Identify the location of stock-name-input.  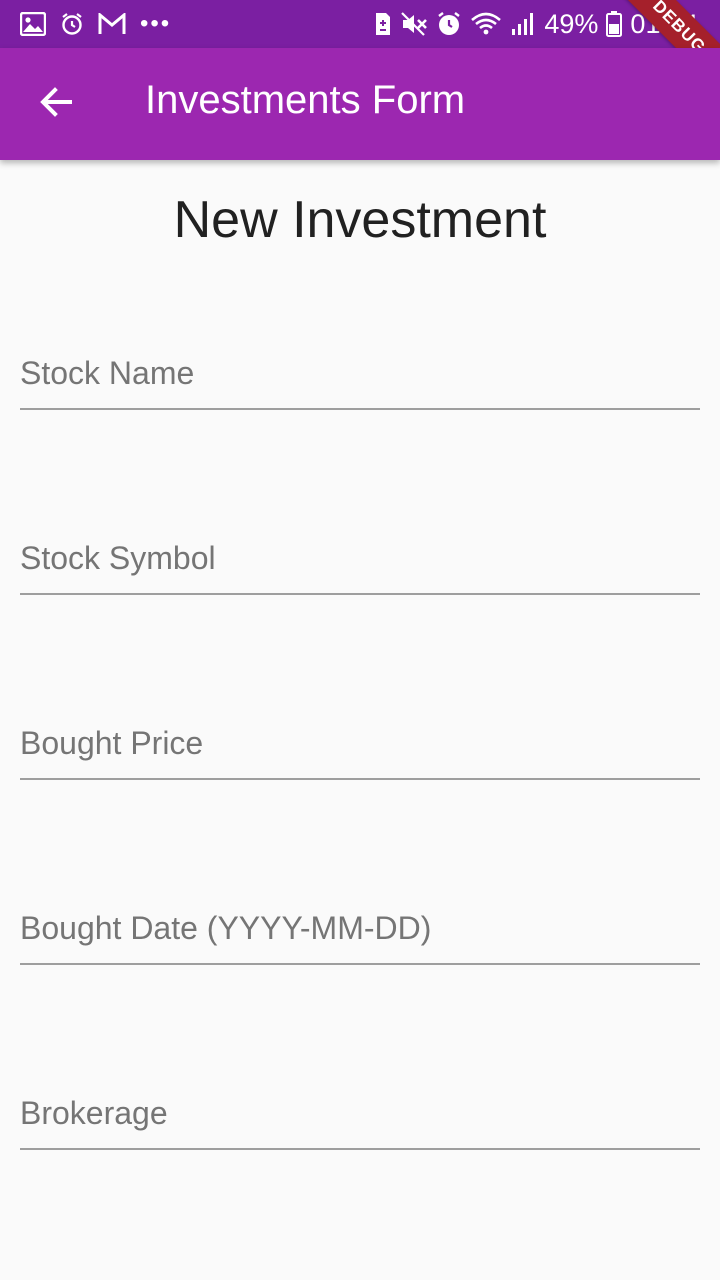
(360, 365).